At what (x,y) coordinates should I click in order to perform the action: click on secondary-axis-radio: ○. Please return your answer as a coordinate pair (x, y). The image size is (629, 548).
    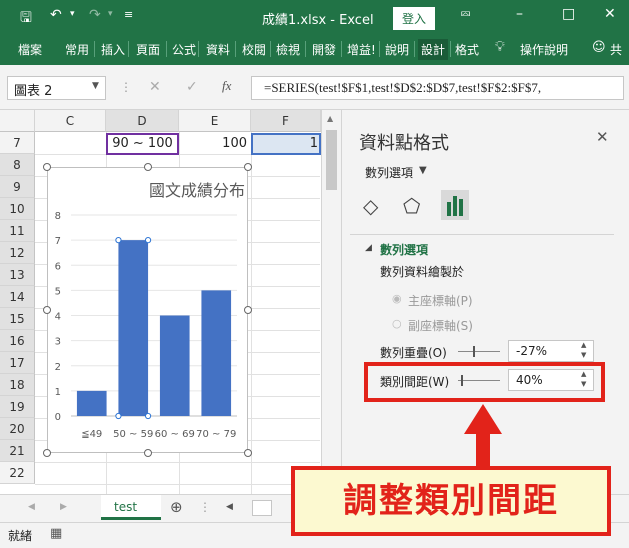
    Looking at the image, I should click on (397, 323).